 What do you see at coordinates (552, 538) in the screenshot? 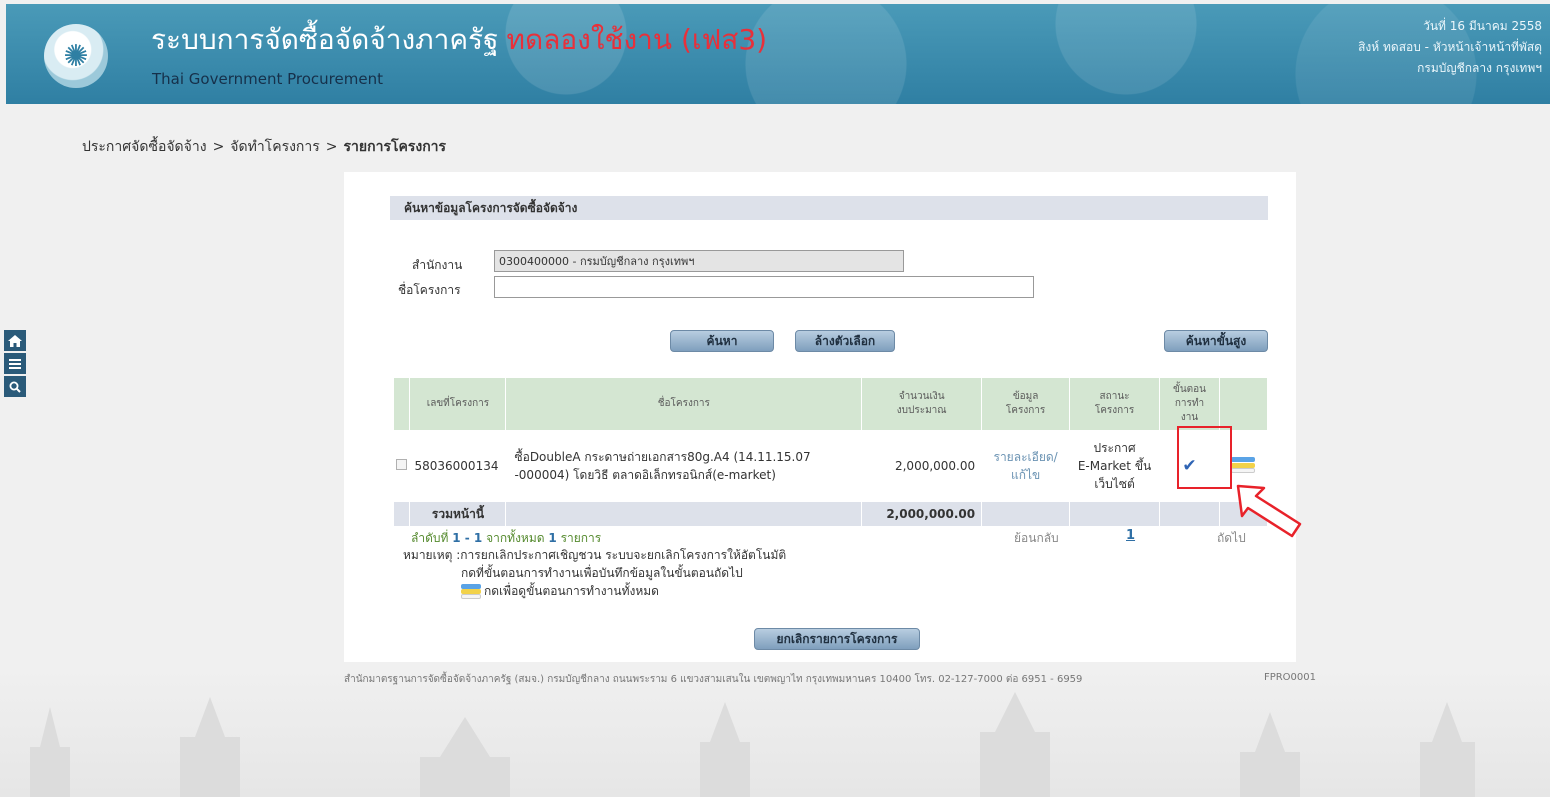
I see `pager-total: 1` at bounding box center [552, 538].